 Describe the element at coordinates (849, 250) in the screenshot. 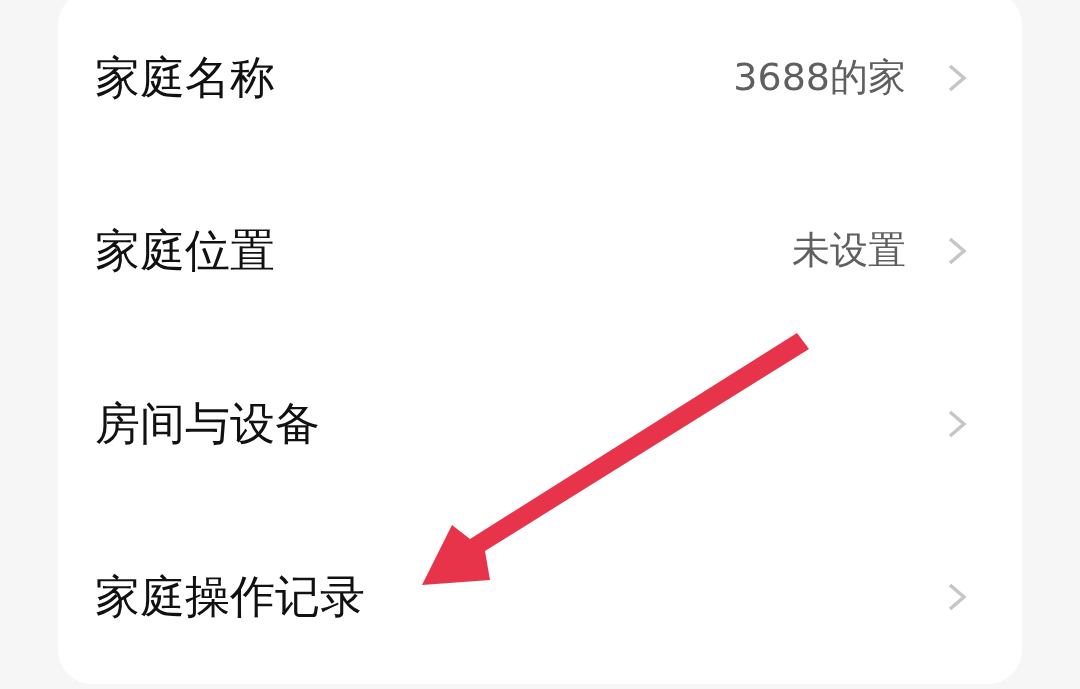

I see `setting-value: 未设置` at that location.